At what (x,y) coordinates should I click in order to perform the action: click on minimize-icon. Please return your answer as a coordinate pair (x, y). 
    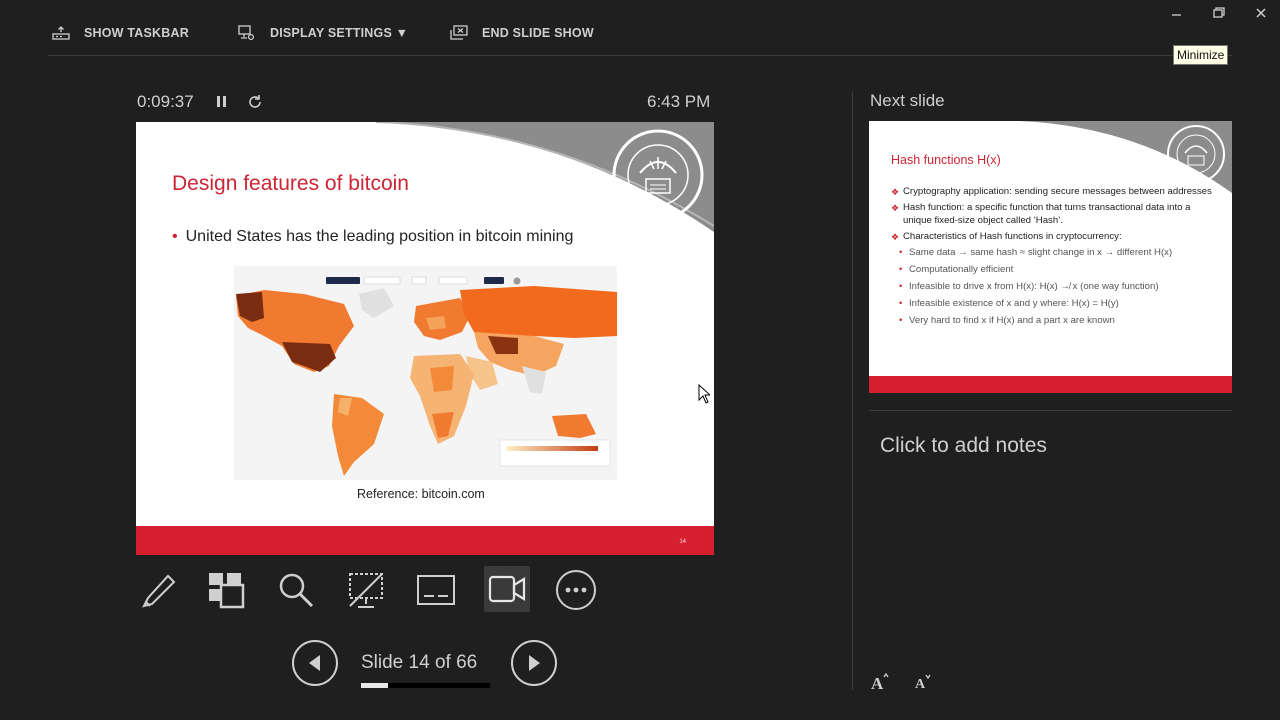
    Looking at the image, I should click on (1176, 15).